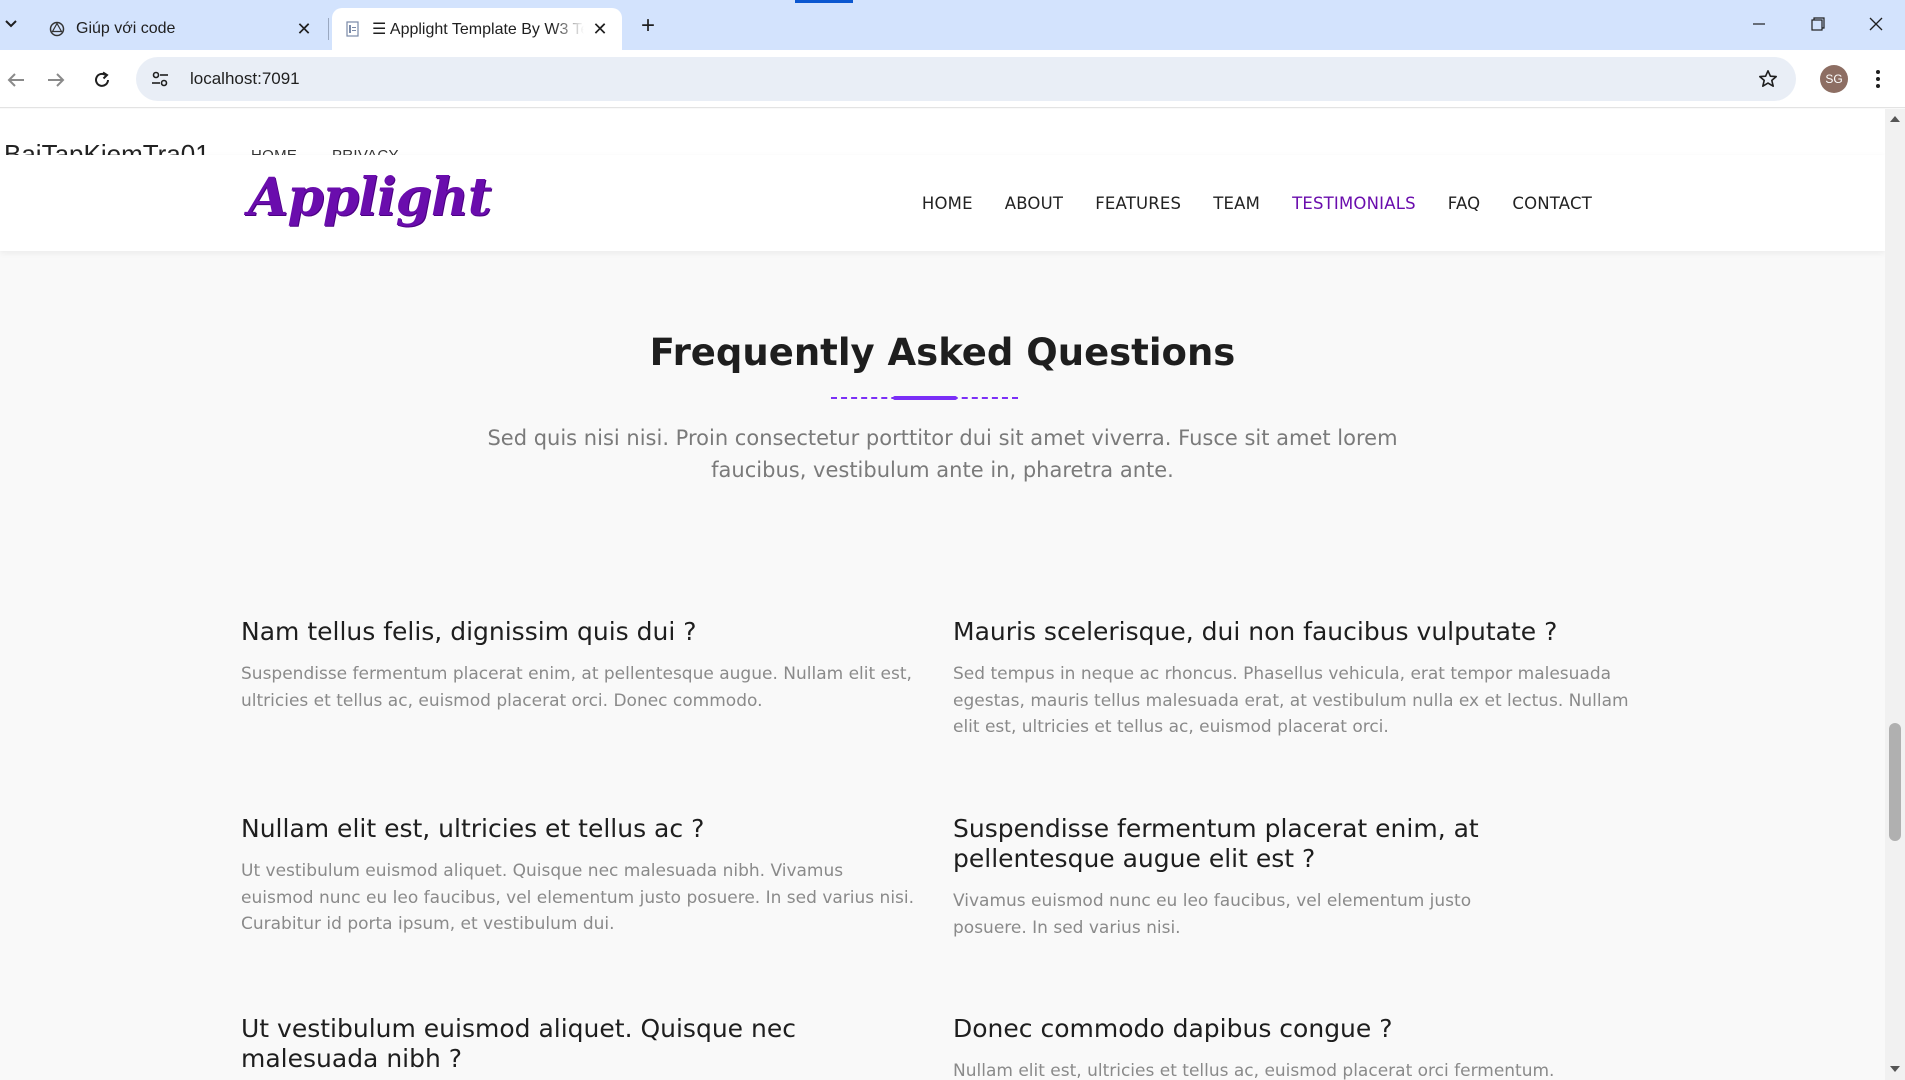 The height and width of the screenshot is (1080, 1905). I want to click on scroll-down-arrow-icon, so click(1895, 1069).